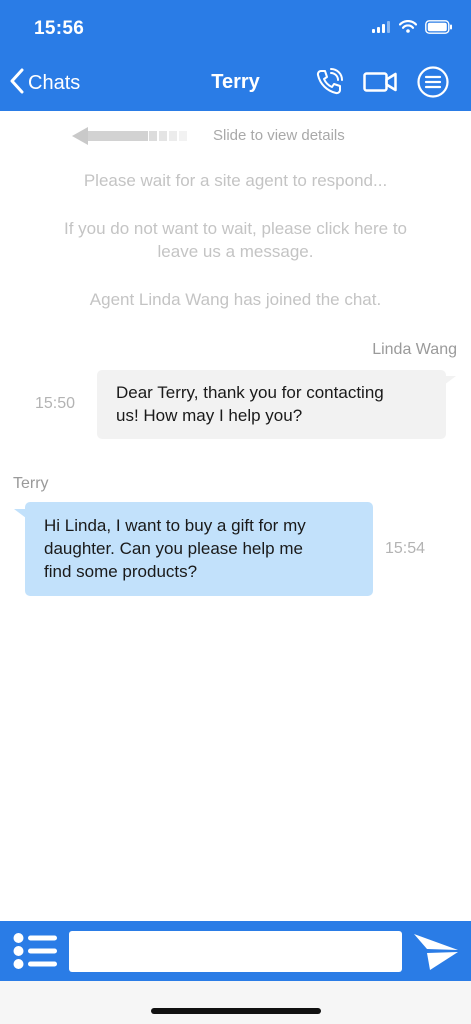 The height and width of the screenshot is (1024, 471). Describe the element at coordinates (433, 82) in the screenshot. I see `menu-icon` at that location.